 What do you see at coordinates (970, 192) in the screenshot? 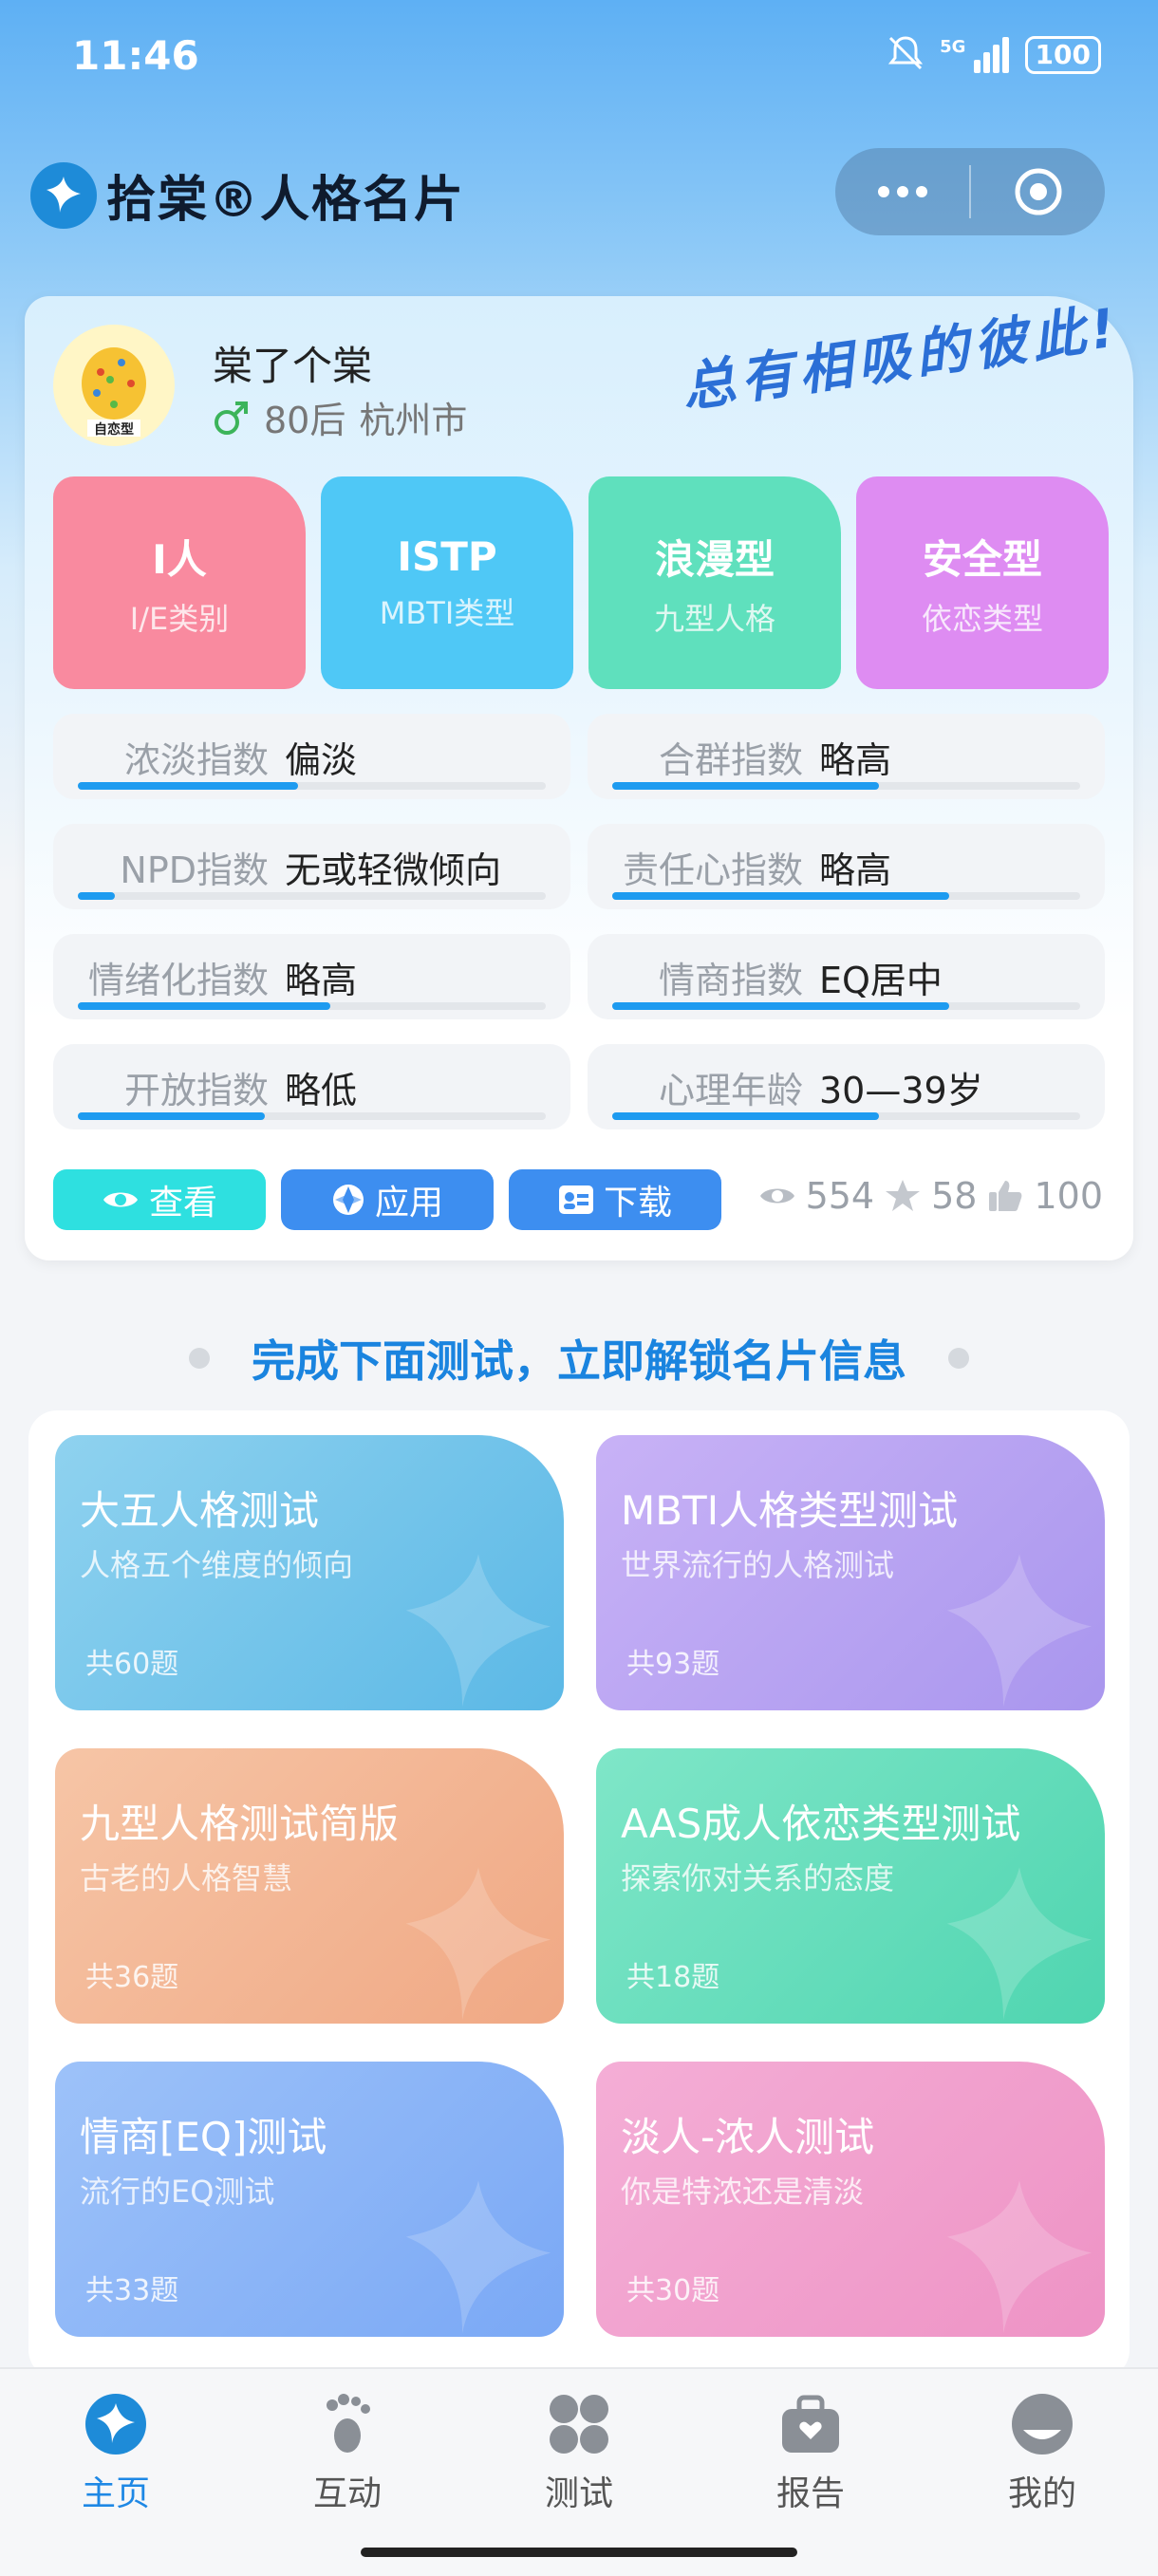
I see `mini-program-capsule` at bounding box center [970, 192].